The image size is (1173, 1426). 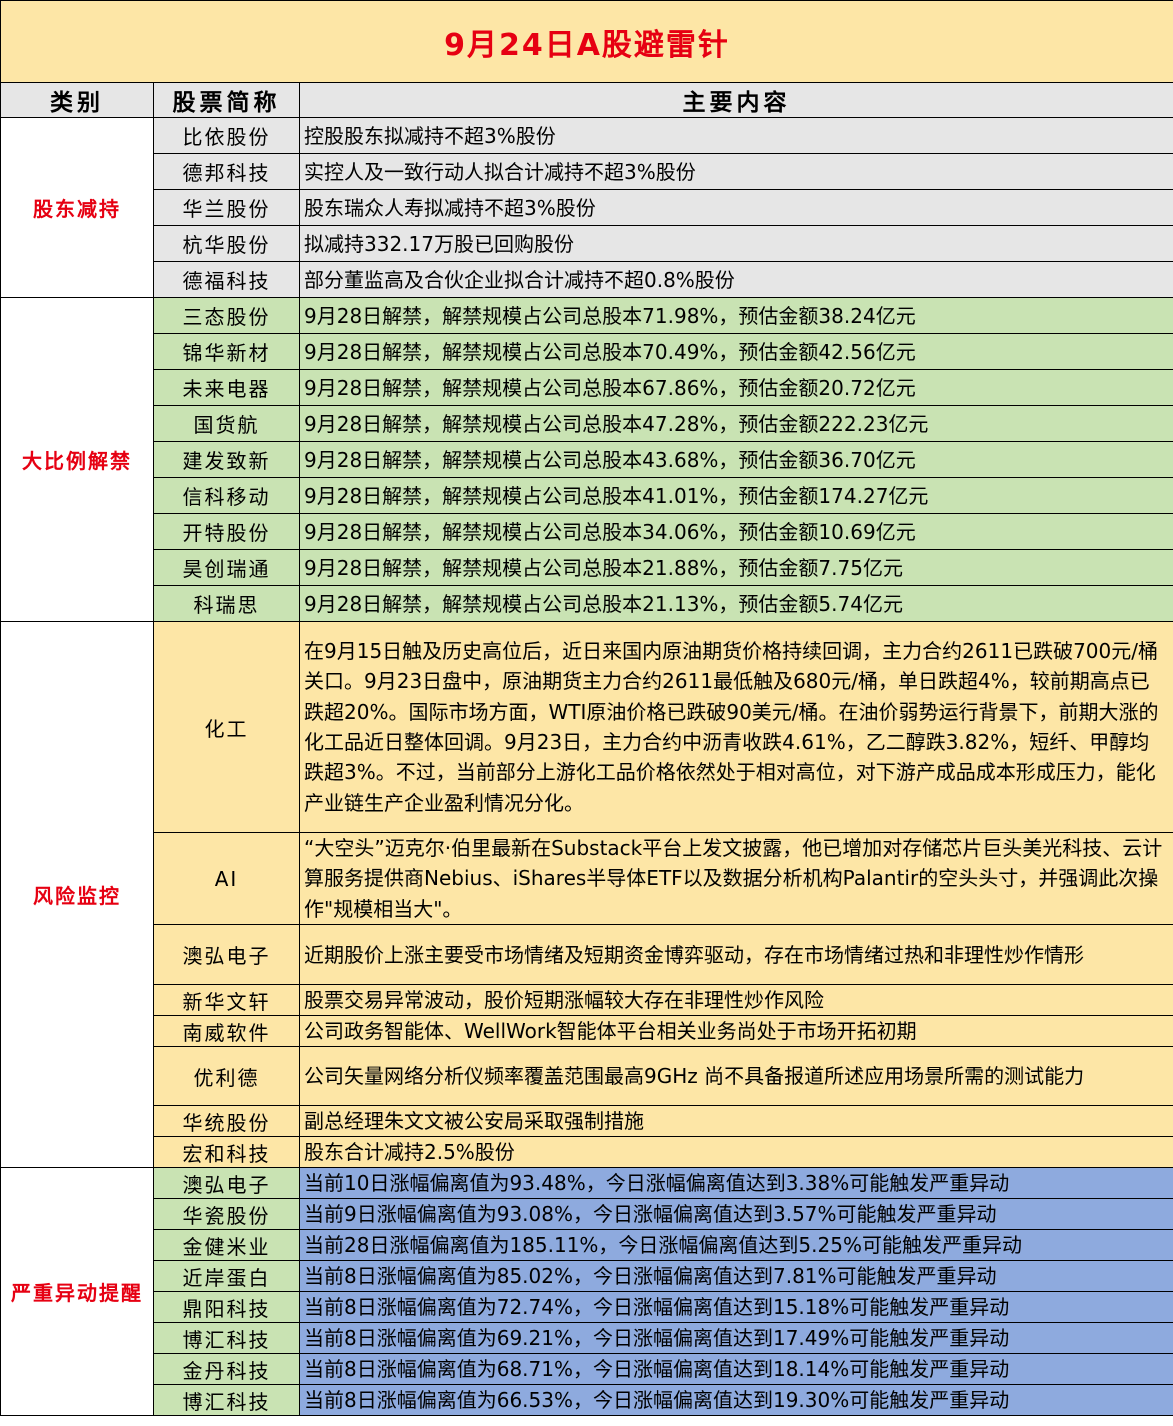 I want to click on table-row: 杭华股份 拟减持332.17万股已回购股份, so click(x=587, y=243).